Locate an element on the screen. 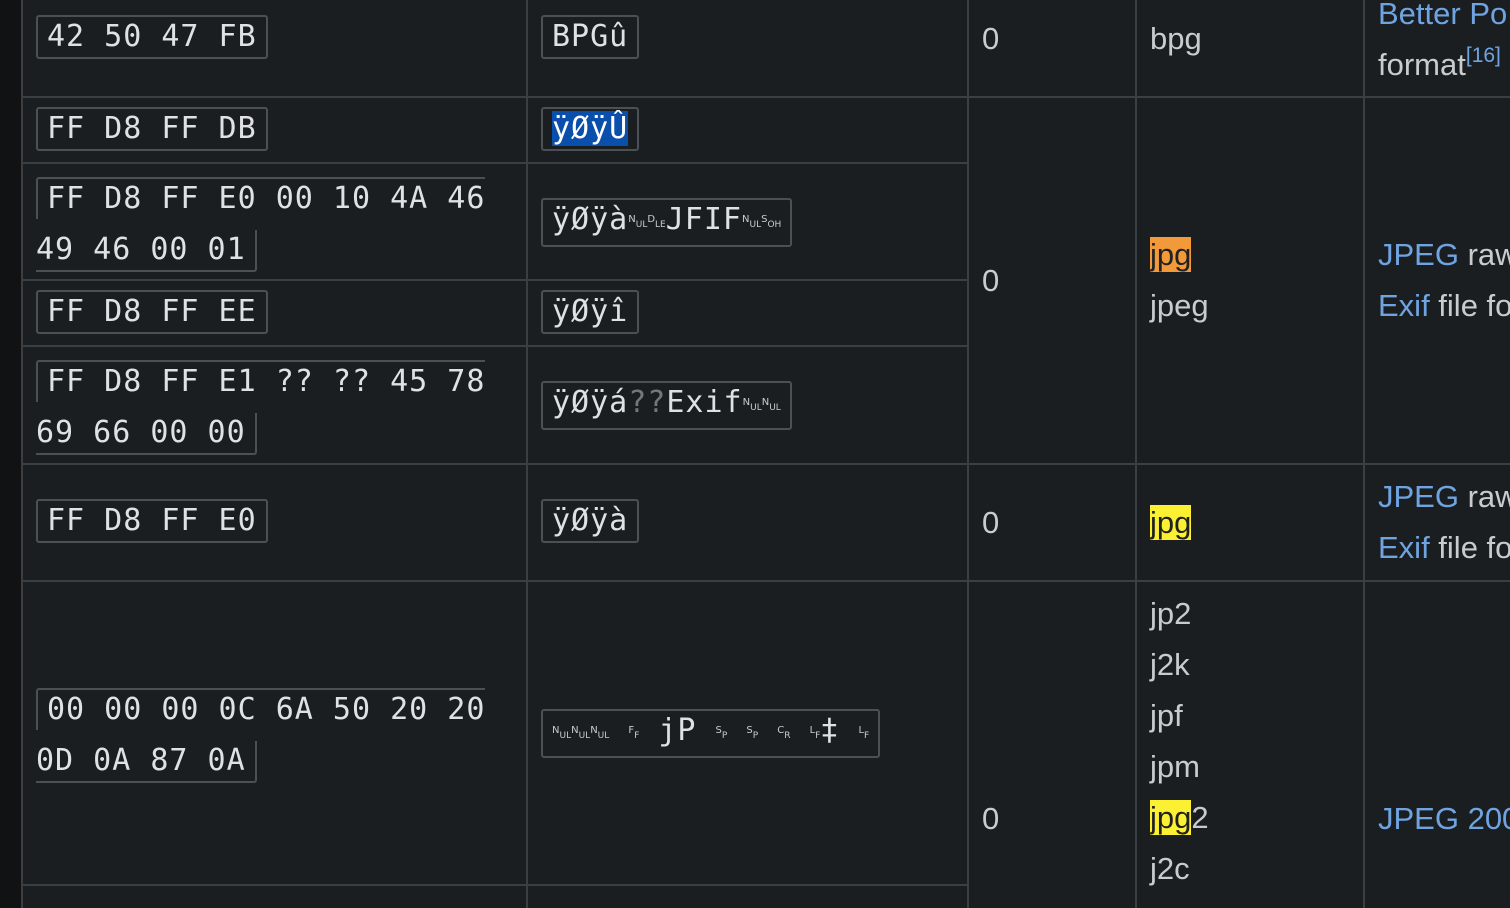  extension-bpg: bpg is located at coordinates (1176, 38).